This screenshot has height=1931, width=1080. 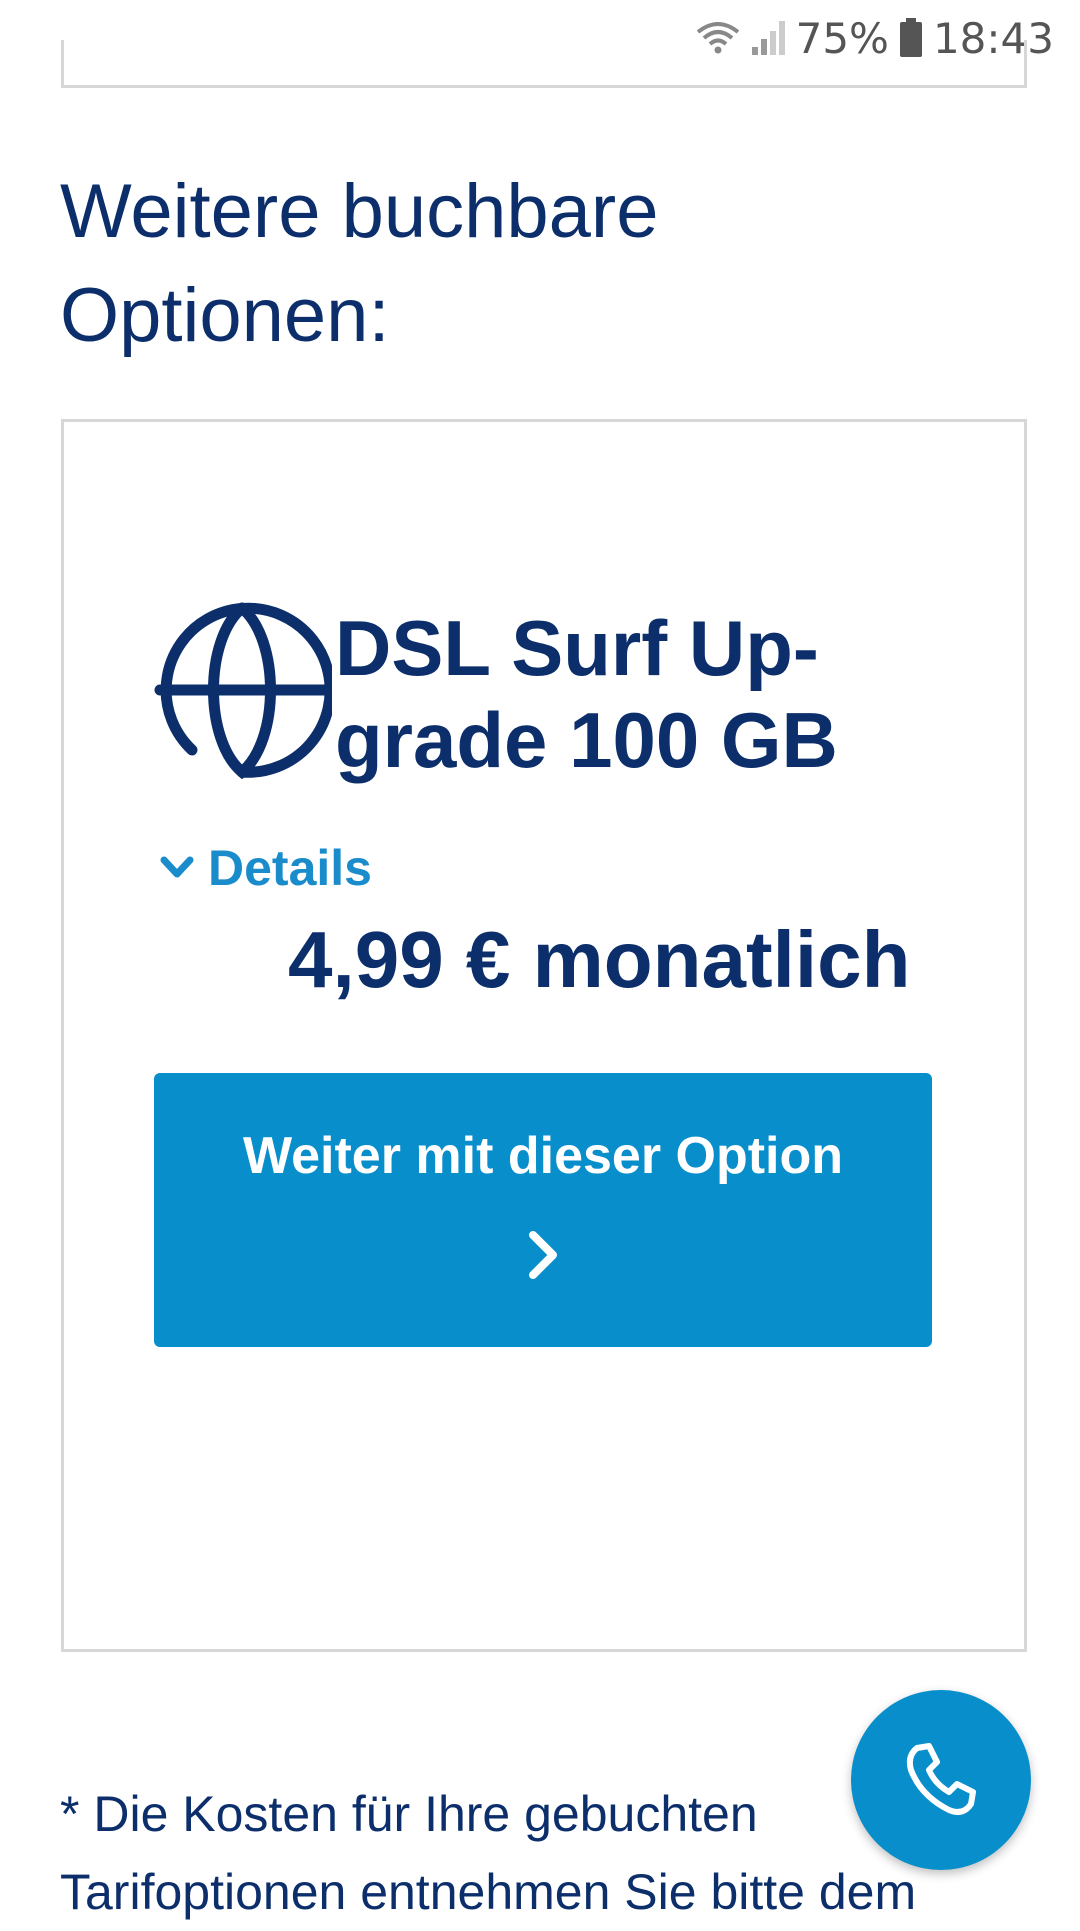 What do you see at coordinates (488, 1892) in the screenshot?
I see `footnote-line2: Tarifoptionen entnehmen Sie bitte dem` at bounding box center [488, 1892].